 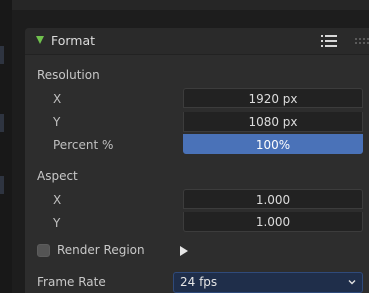 What do you see at coordinates (352, 282) in the screenshot?
I see `chevron-down-icon` at bounding box center [352, 282].